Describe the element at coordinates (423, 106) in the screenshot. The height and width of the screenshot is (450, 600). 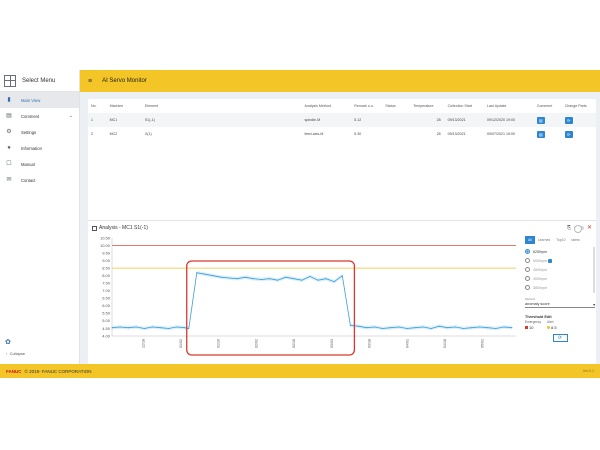
I see `col-header: Temperature` at that location.